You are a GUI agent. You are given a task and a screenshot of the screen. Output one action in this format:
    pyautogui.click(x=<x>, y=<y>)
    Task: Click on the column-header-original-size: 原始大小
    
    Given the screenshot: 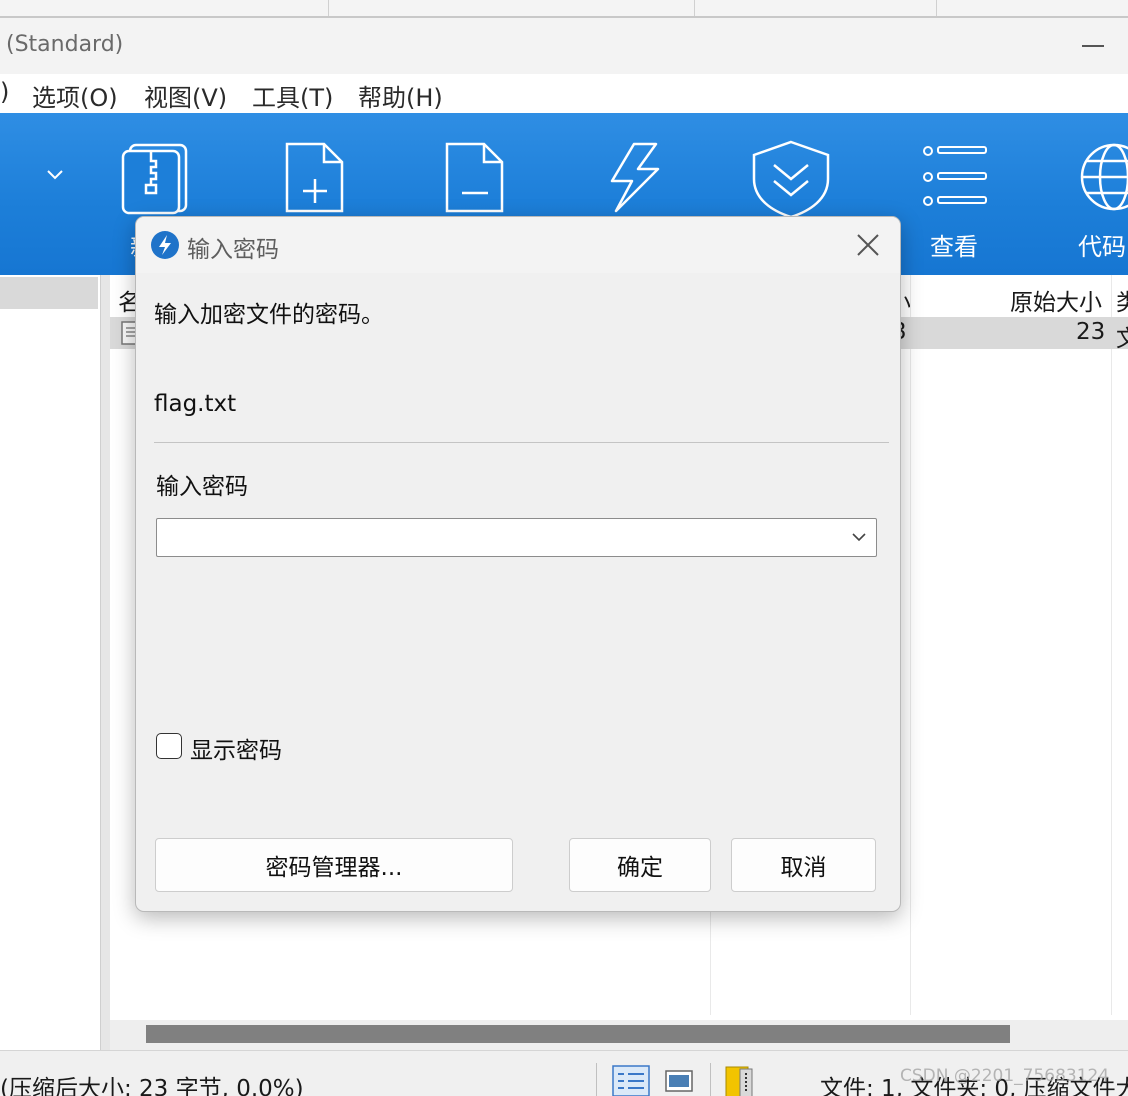 What is the action you would take?
    pyautogui.click(x=1056, y=300)
    